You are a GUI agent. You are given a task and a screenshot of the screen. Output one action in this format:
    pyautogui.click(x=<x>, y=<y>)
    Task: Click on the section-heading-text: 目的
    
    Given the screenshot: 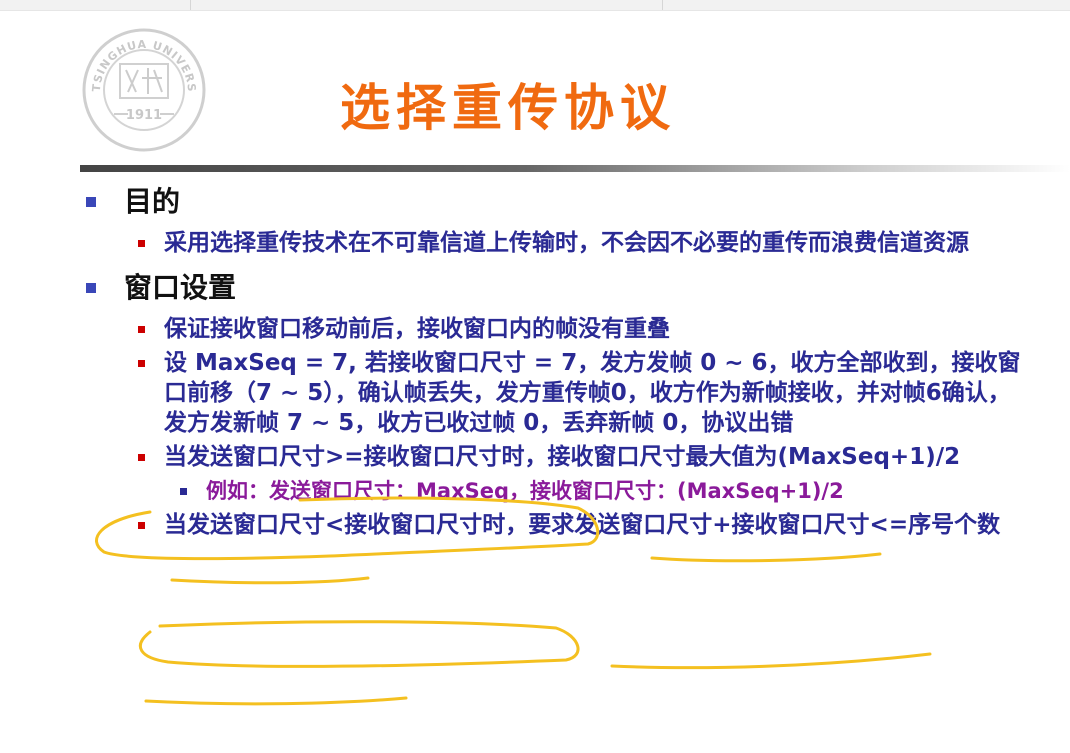 What is the action you would take?
    pyautogui.click(x=152, y=201)
    